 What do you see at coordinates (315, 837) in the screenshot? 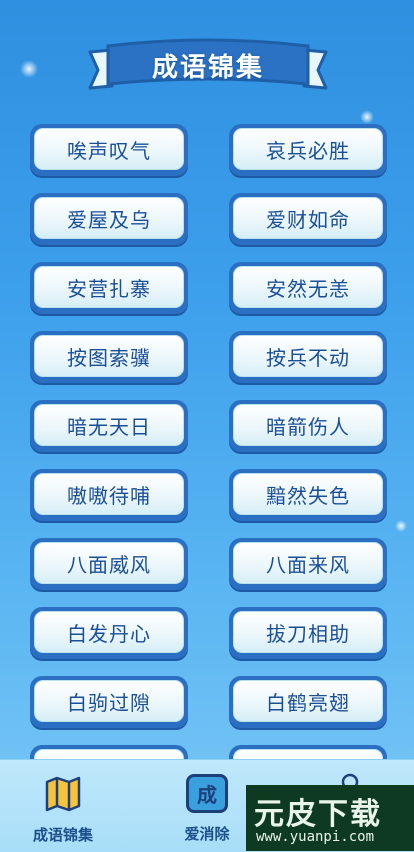
I see `watermark-url: www.yuanpi.com` at bounding box center [315, 837].